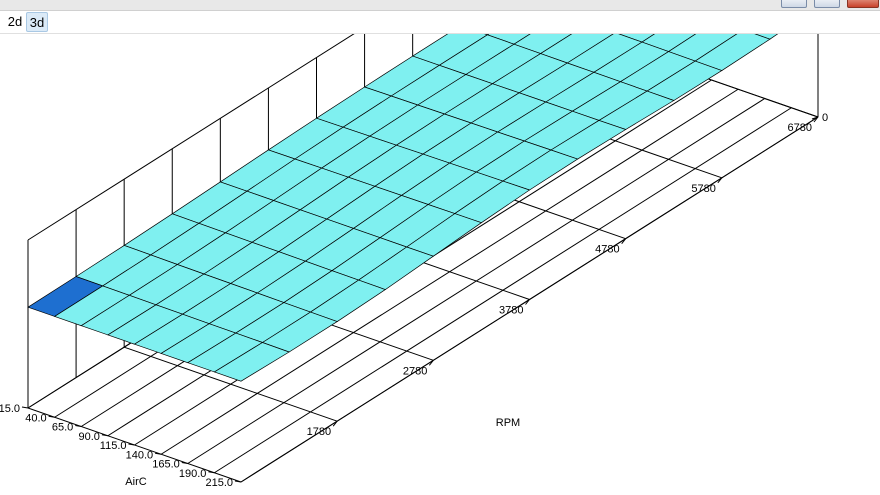 The image size is (880, 495). What do you see at coordinates (193, 474) in the screenshot?
I see `airc-tick-label: 190.0` at bounding box center [193, 474].